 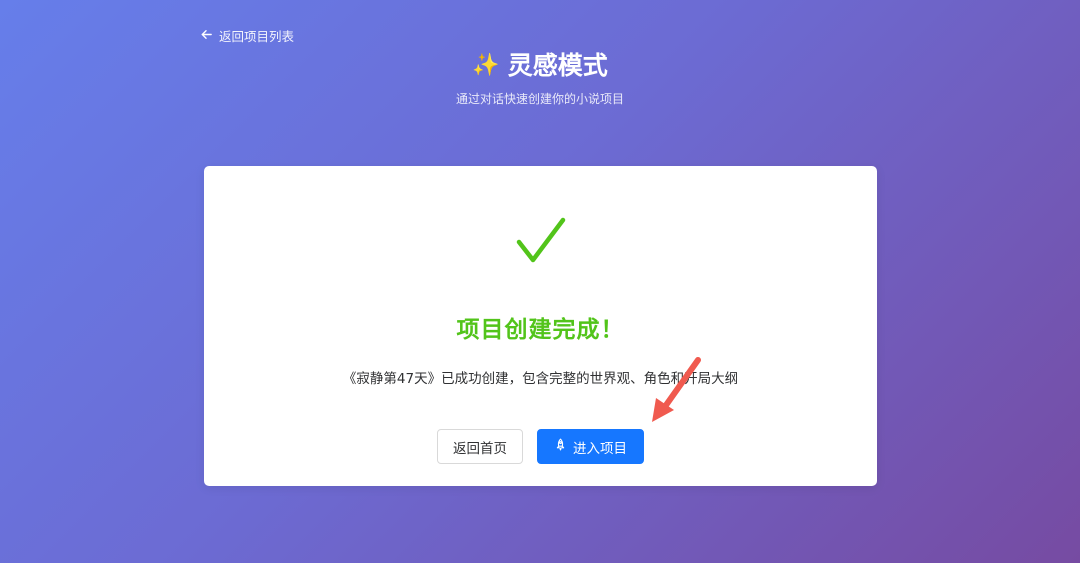 I want to click on arrow-left-icon, so click(x=206, y=36).